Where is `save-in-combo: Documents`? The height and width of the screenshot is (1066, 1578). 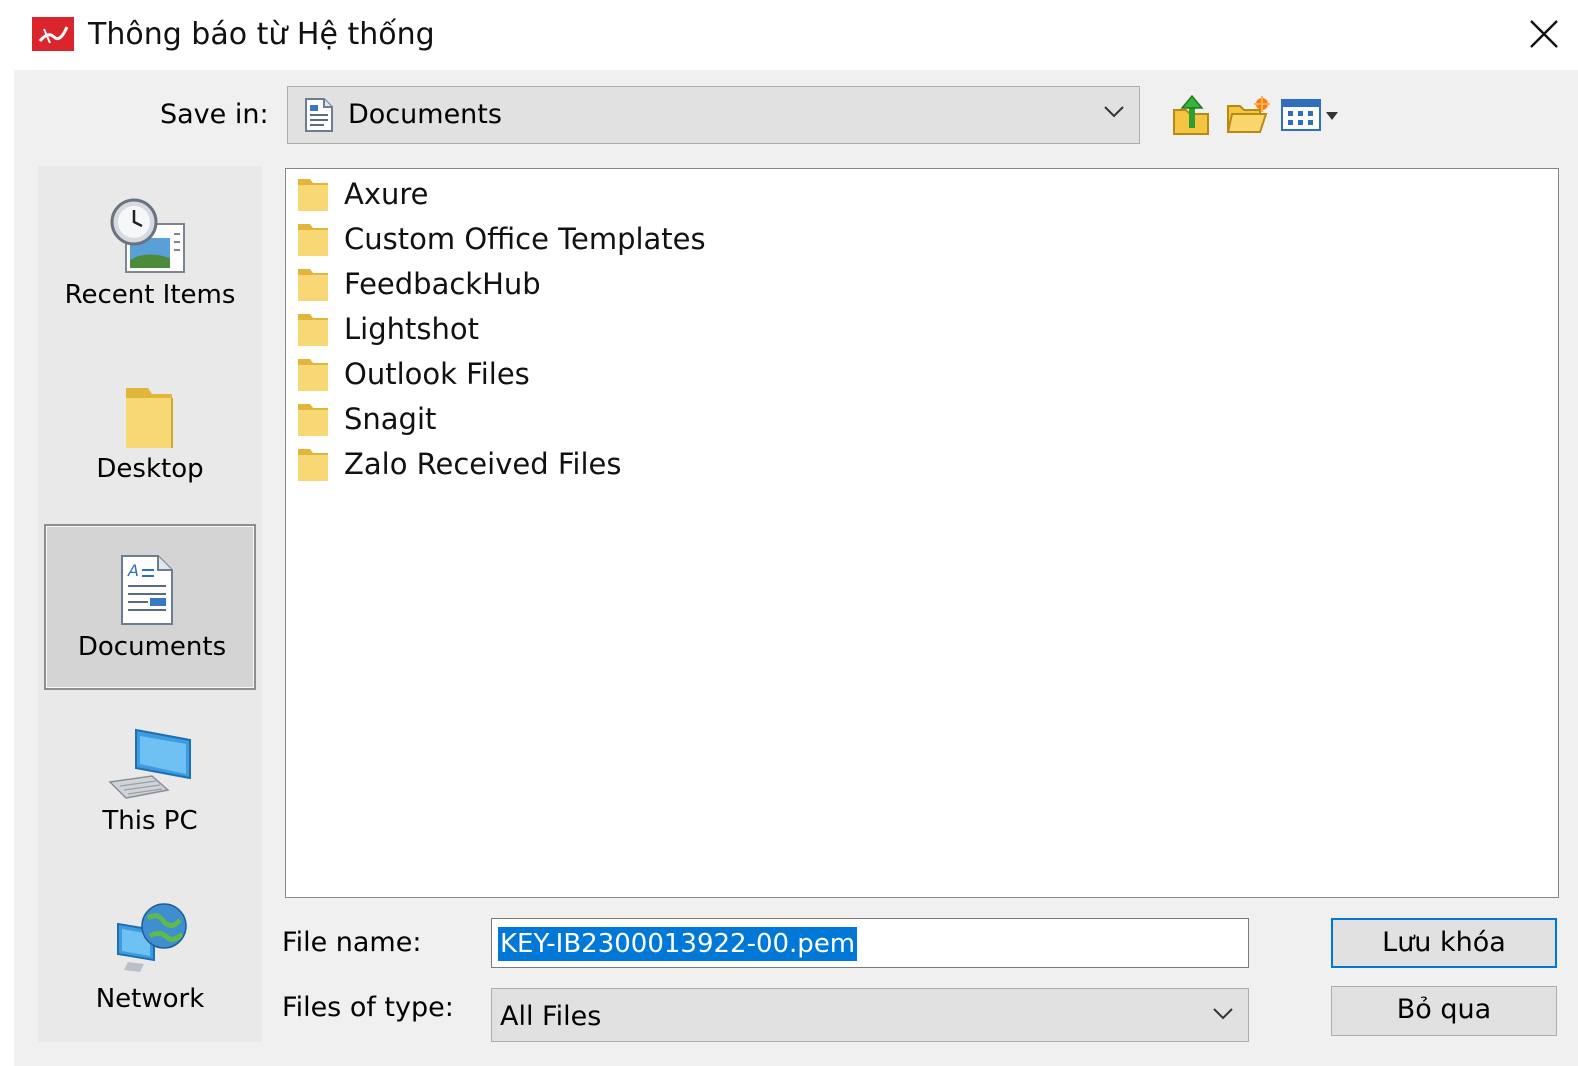 save-in-combo: Documents is located at coordinates (713, 115).